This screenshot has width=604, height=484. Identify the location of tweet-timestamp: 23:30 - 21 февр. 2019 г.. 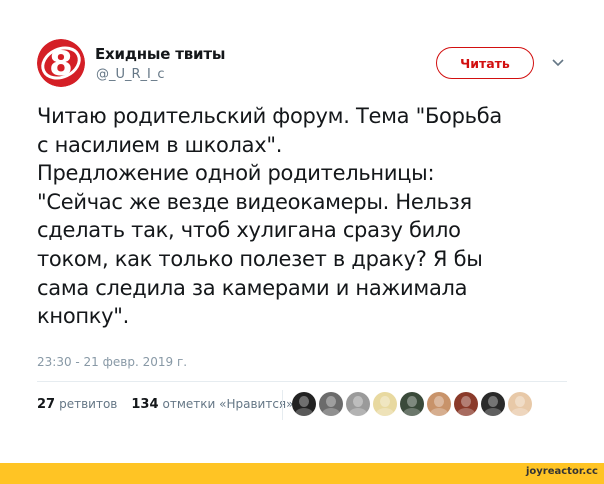
(112, 362).